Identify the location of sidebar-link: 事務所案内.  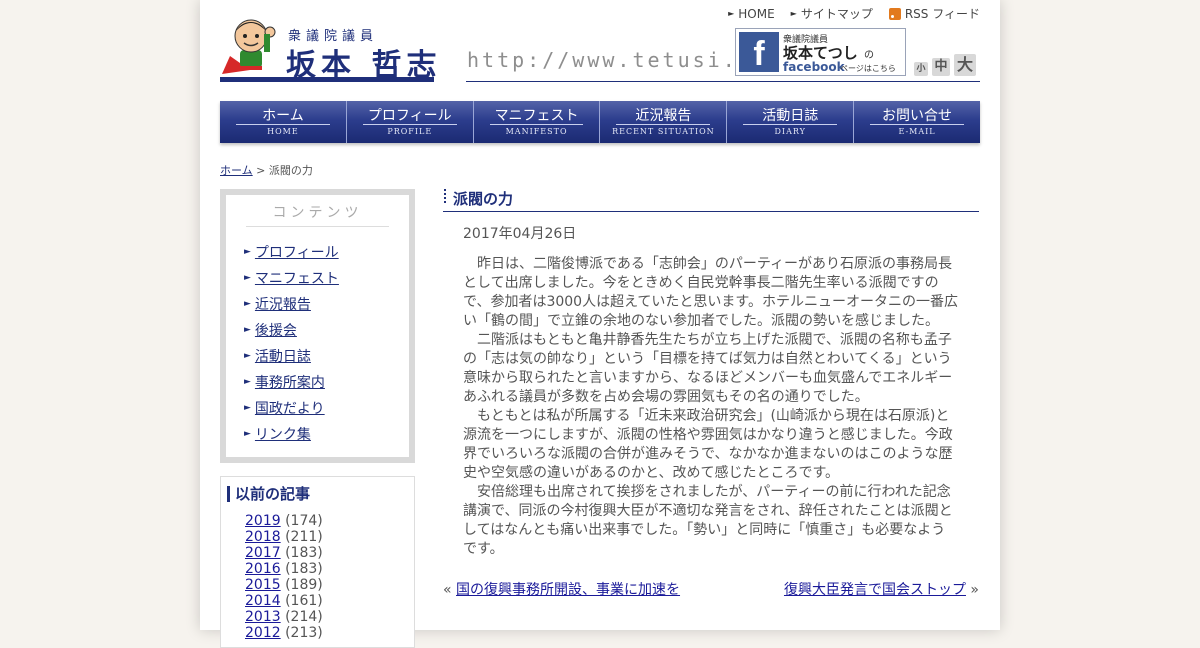
(290, 382).